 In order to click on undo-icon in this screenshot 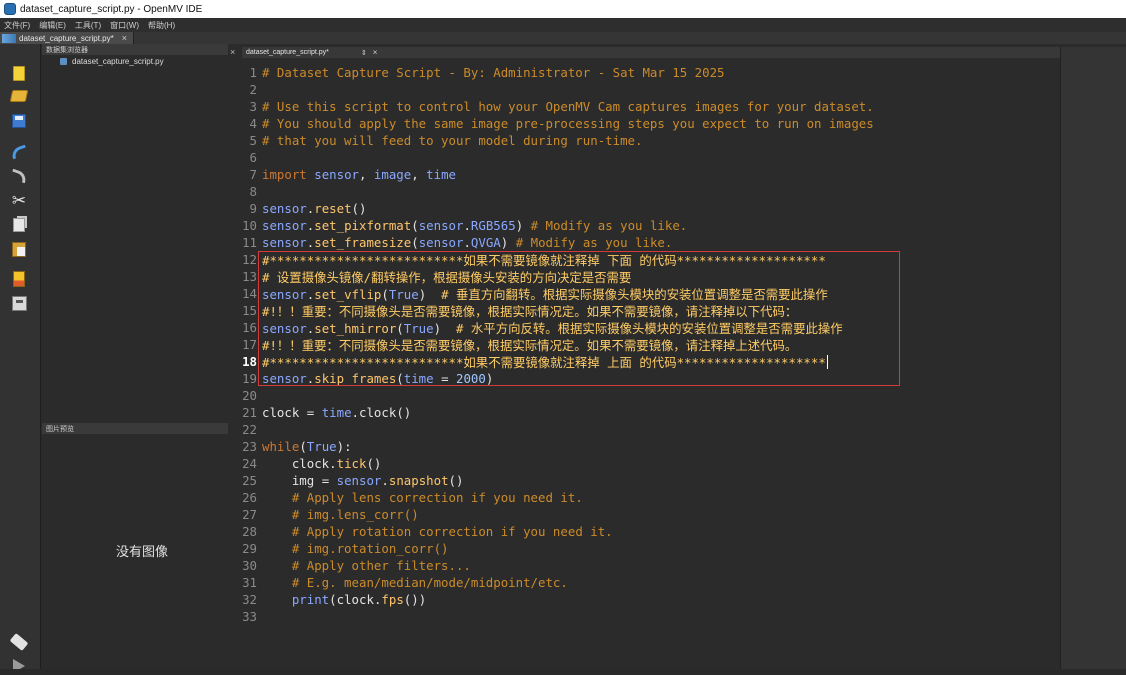, I will do `click(19, 152)`.